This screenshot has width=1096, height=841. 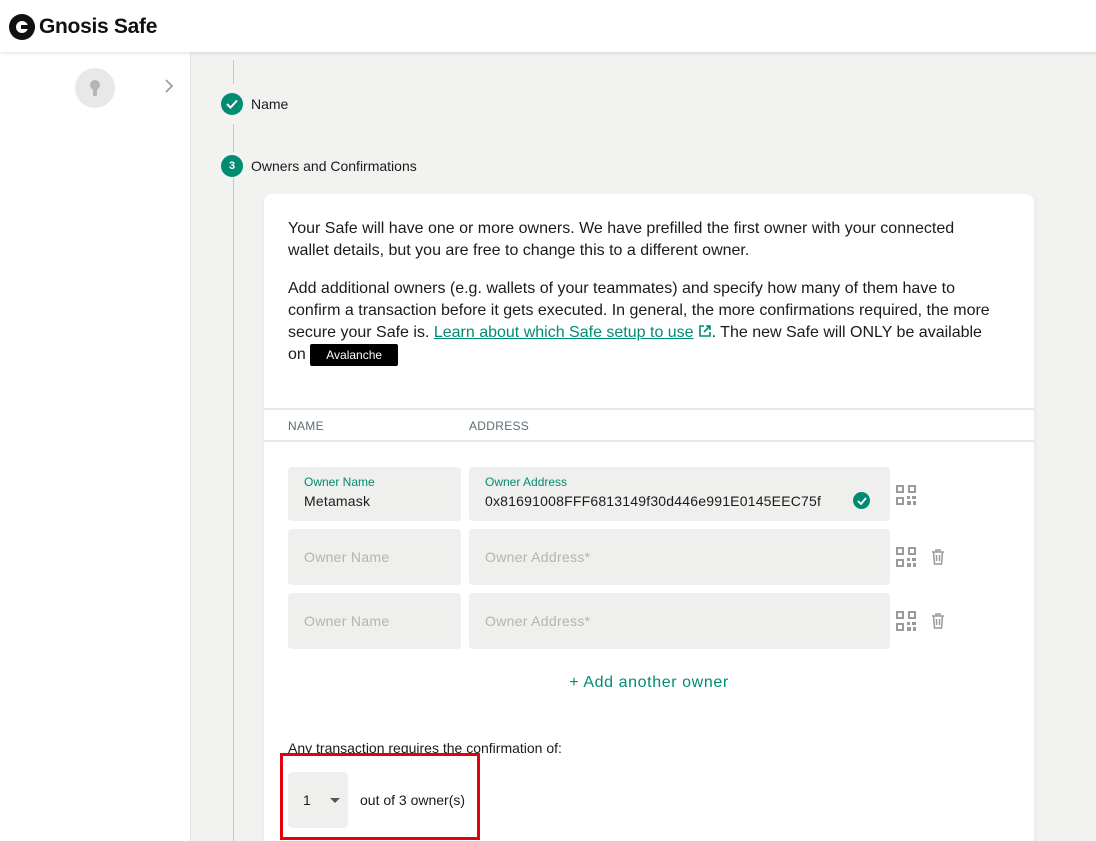 What do you see at coordinates (374, 494) in the screenshot?
I see `owner-name-field: Owner Name Metamask` at bounding box center [374, 494].